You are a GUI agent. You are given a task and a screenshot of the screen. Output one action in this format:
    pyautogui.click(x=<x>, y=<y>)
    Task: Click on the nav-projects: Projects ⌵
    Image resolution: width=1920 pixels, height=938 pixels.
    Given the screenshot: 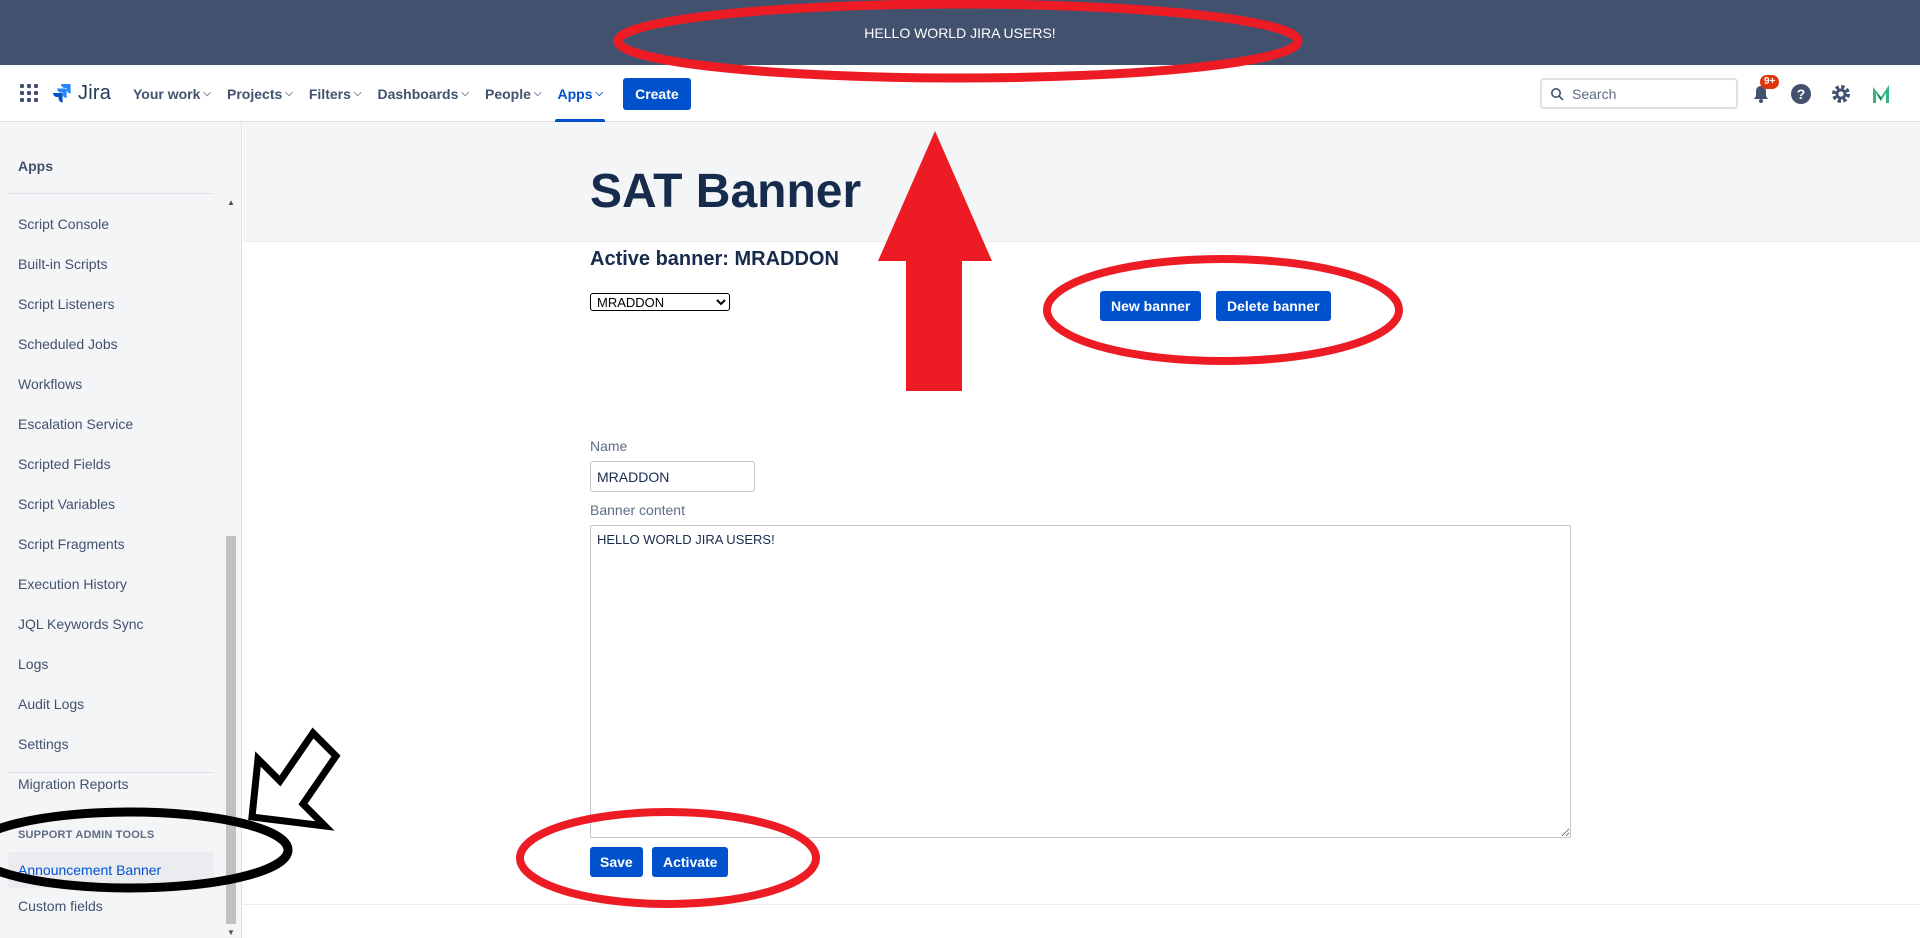 What is the action you would take?
    pyautogui.click(x=260, y=93)
    